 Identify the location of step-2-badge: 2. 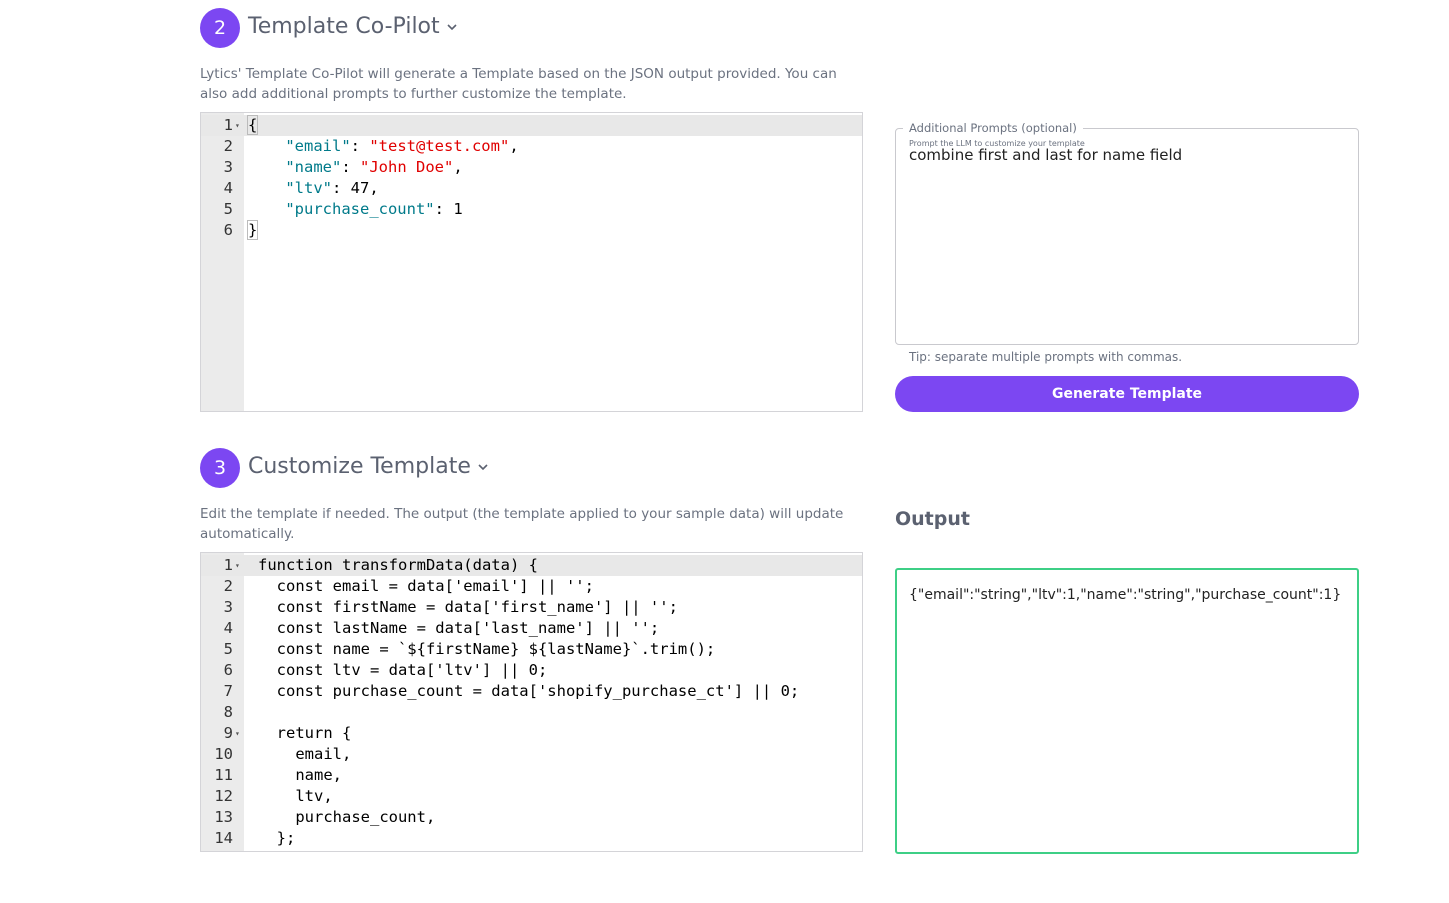
(220, 28).